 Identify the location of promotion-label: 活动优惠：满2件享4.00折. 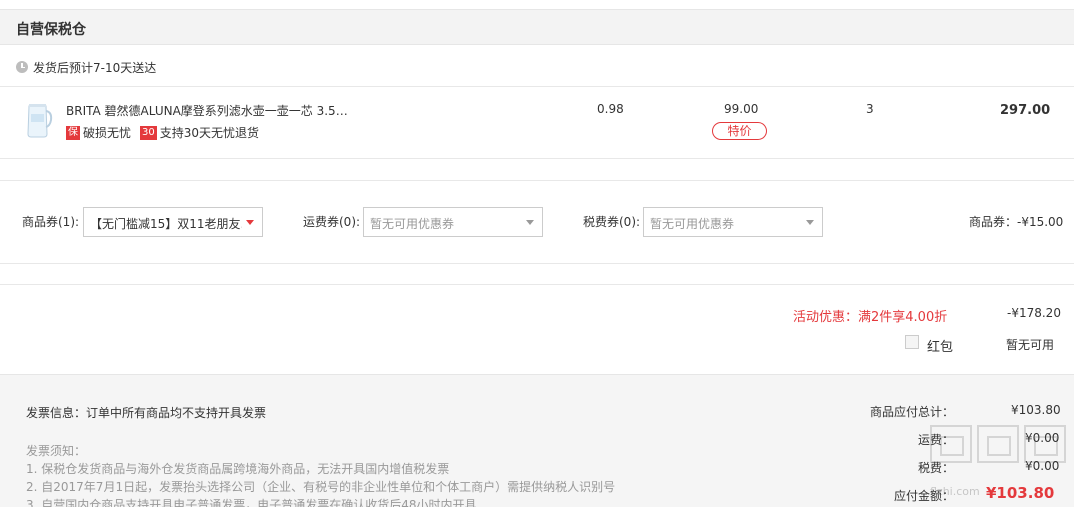
(870, 317).